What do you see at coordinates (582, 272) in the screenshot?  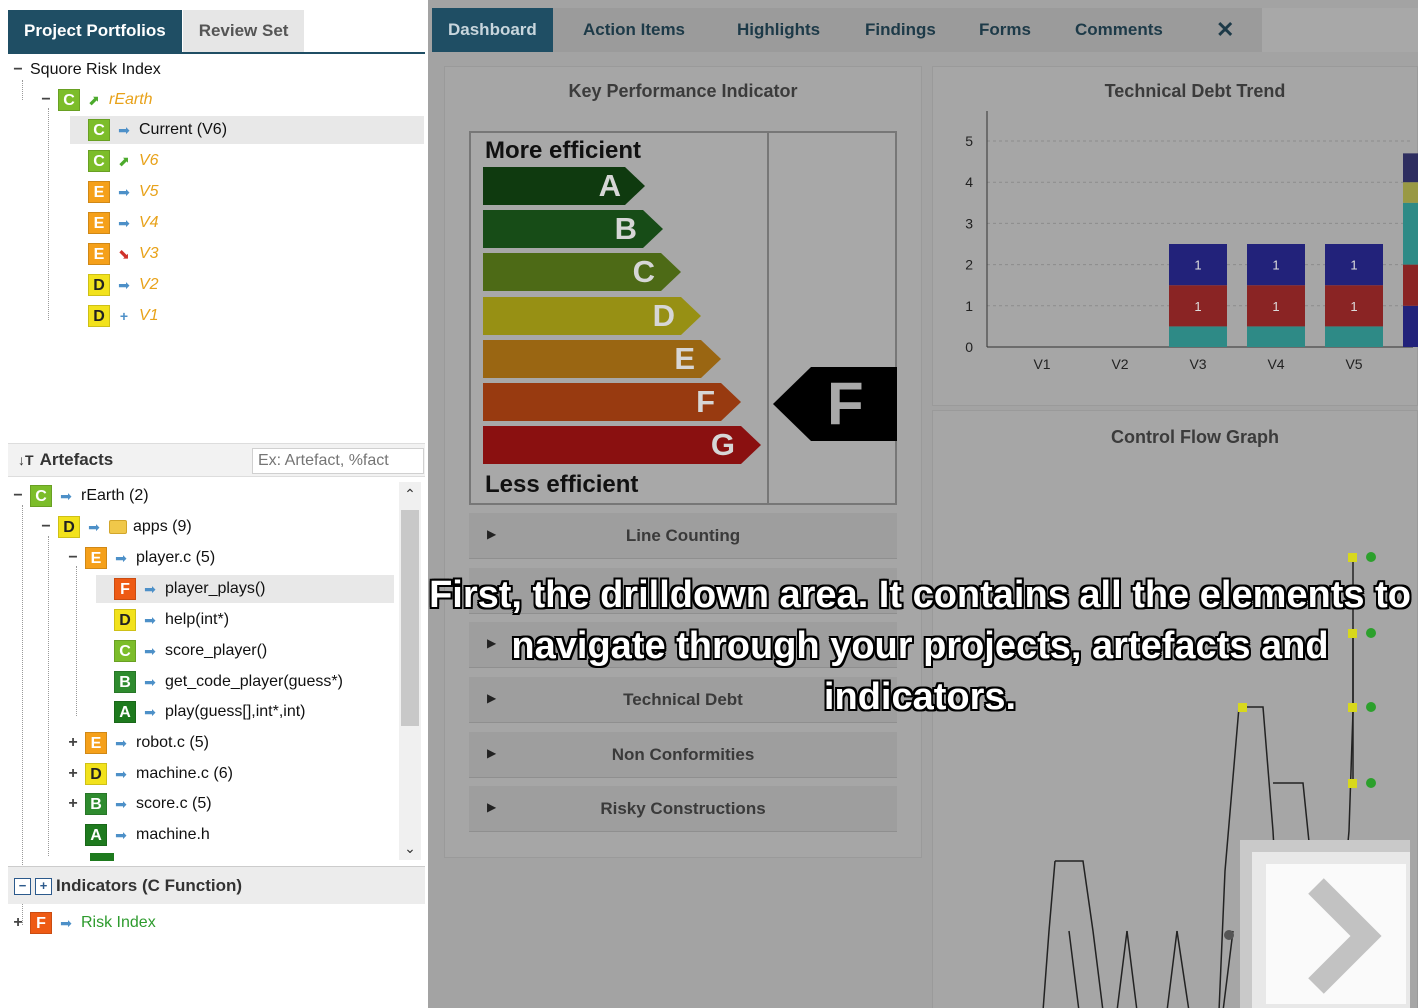 I see `grade-bar-c: C` at bounding box center [582, 272].